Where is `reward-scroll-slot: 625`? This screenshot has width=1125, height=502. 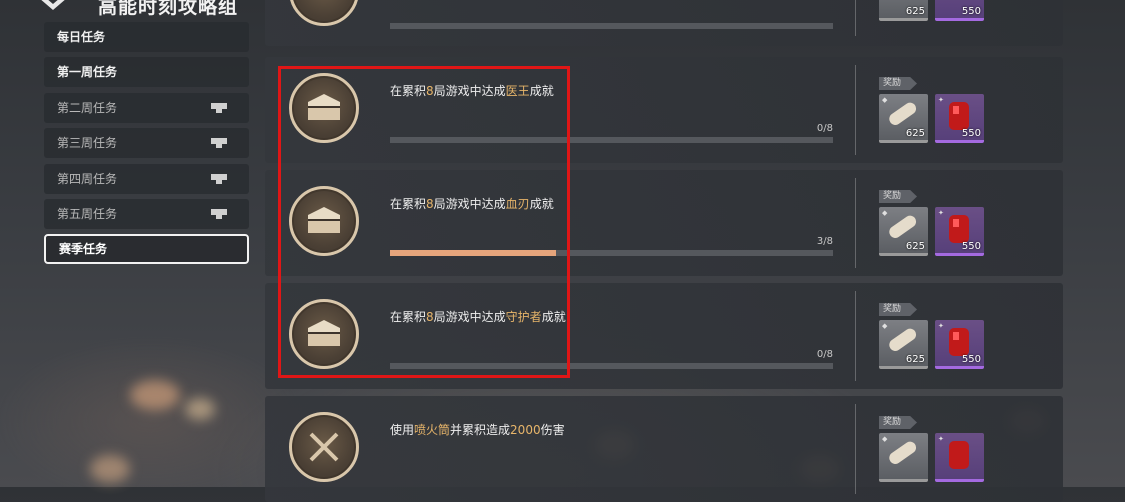
reward-scroll-slot: 625 is located at coordinates (903, 10).